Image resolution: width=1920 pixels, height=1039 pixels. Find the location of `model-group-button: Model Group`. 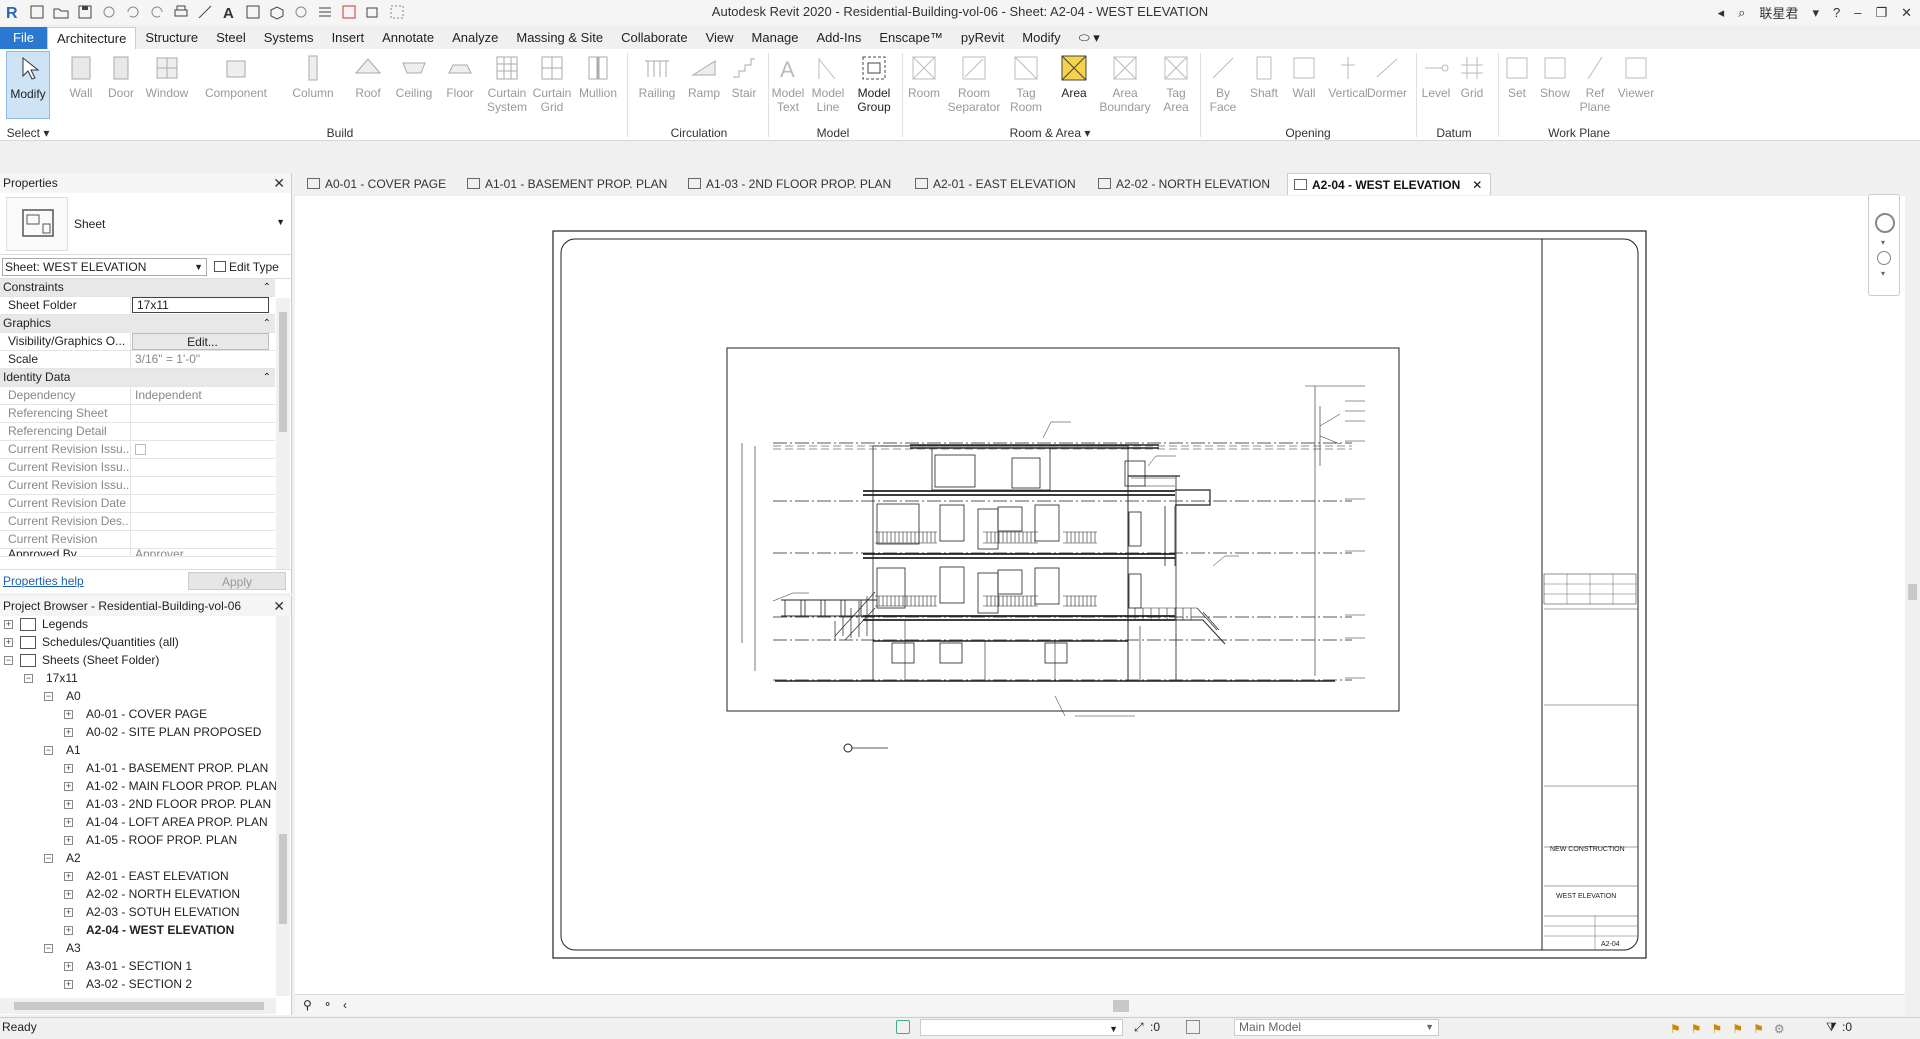

model-group-button: Model Group is located at coordinates (874, 82).